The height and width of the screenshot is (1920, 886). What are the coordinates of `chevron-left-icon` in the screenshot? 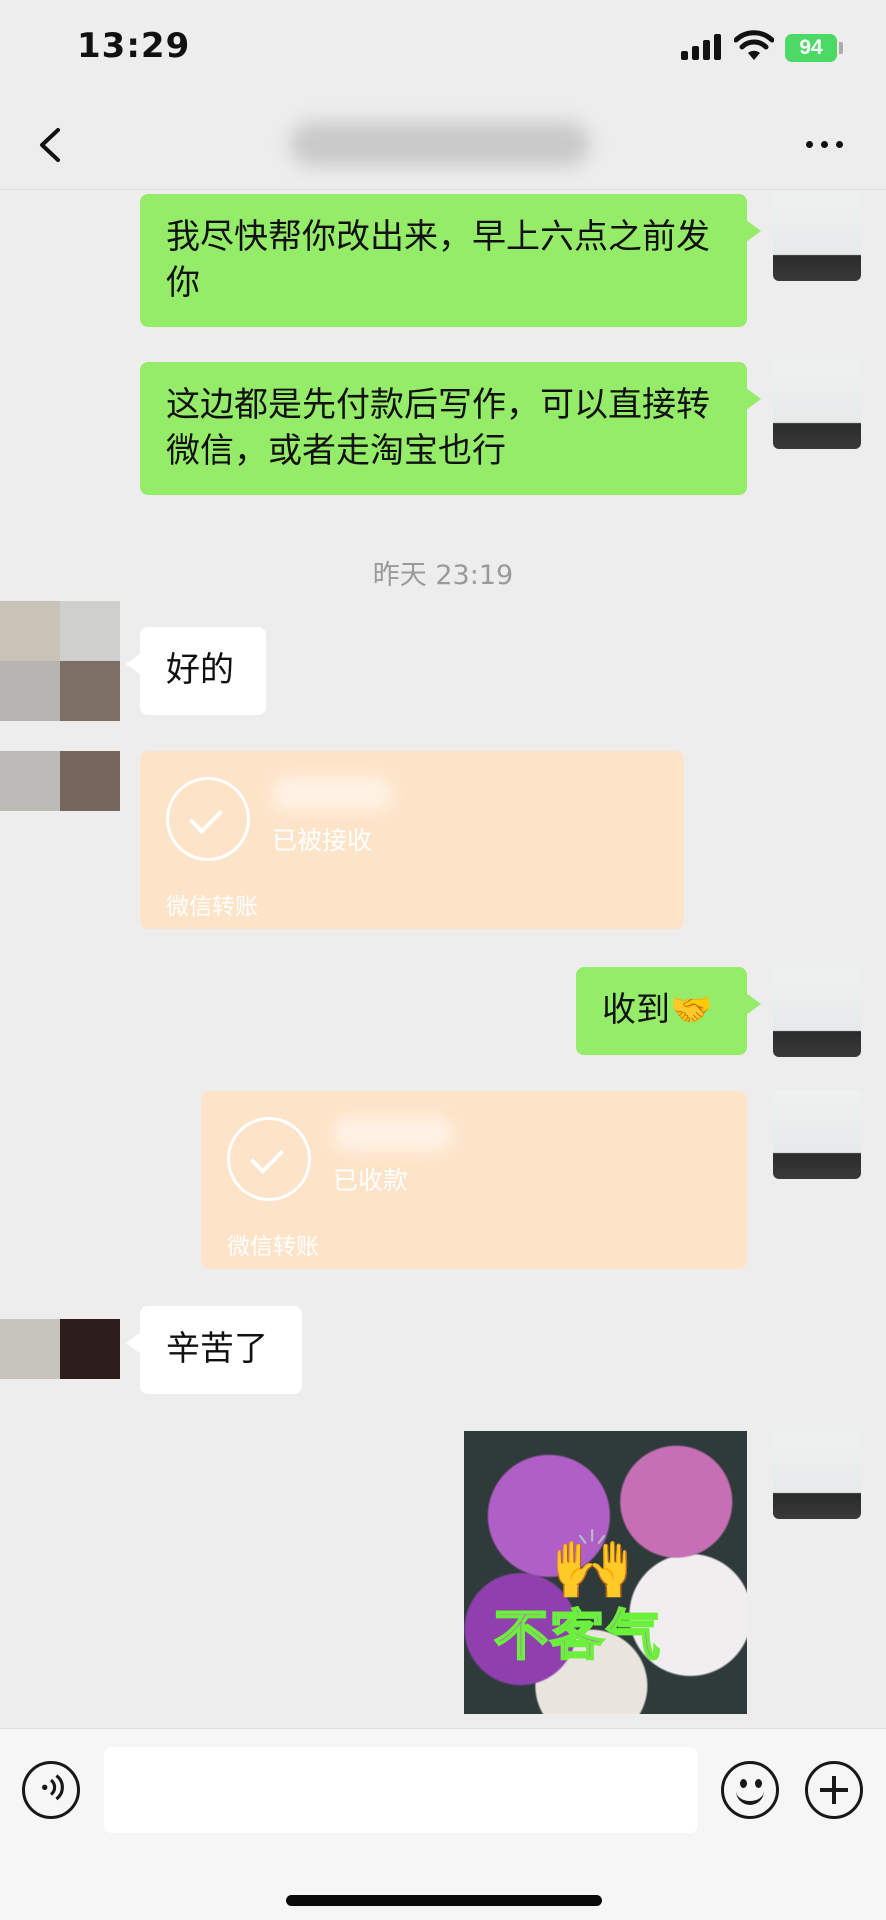 It's located at (53, 145).